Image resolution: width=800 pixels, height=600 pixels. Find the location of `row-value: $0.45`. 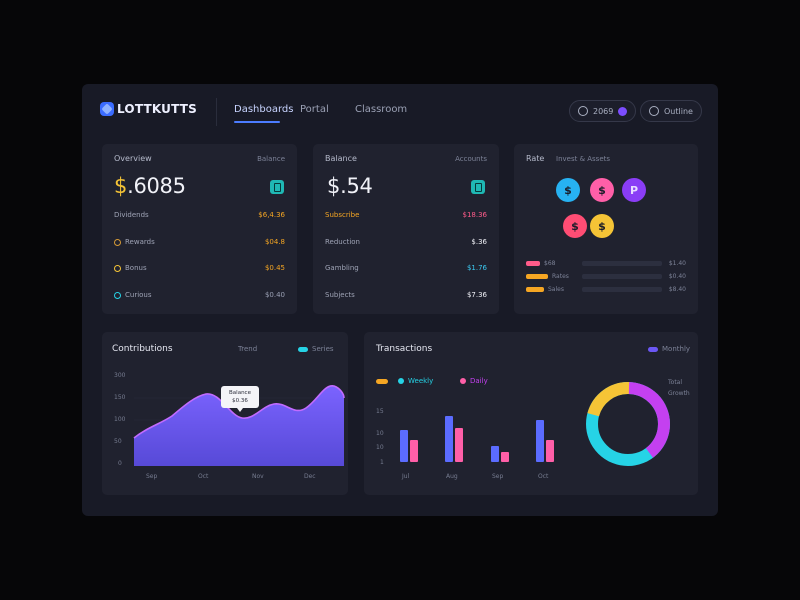

row-value: $0.45 is located at coordinates (274, 268).